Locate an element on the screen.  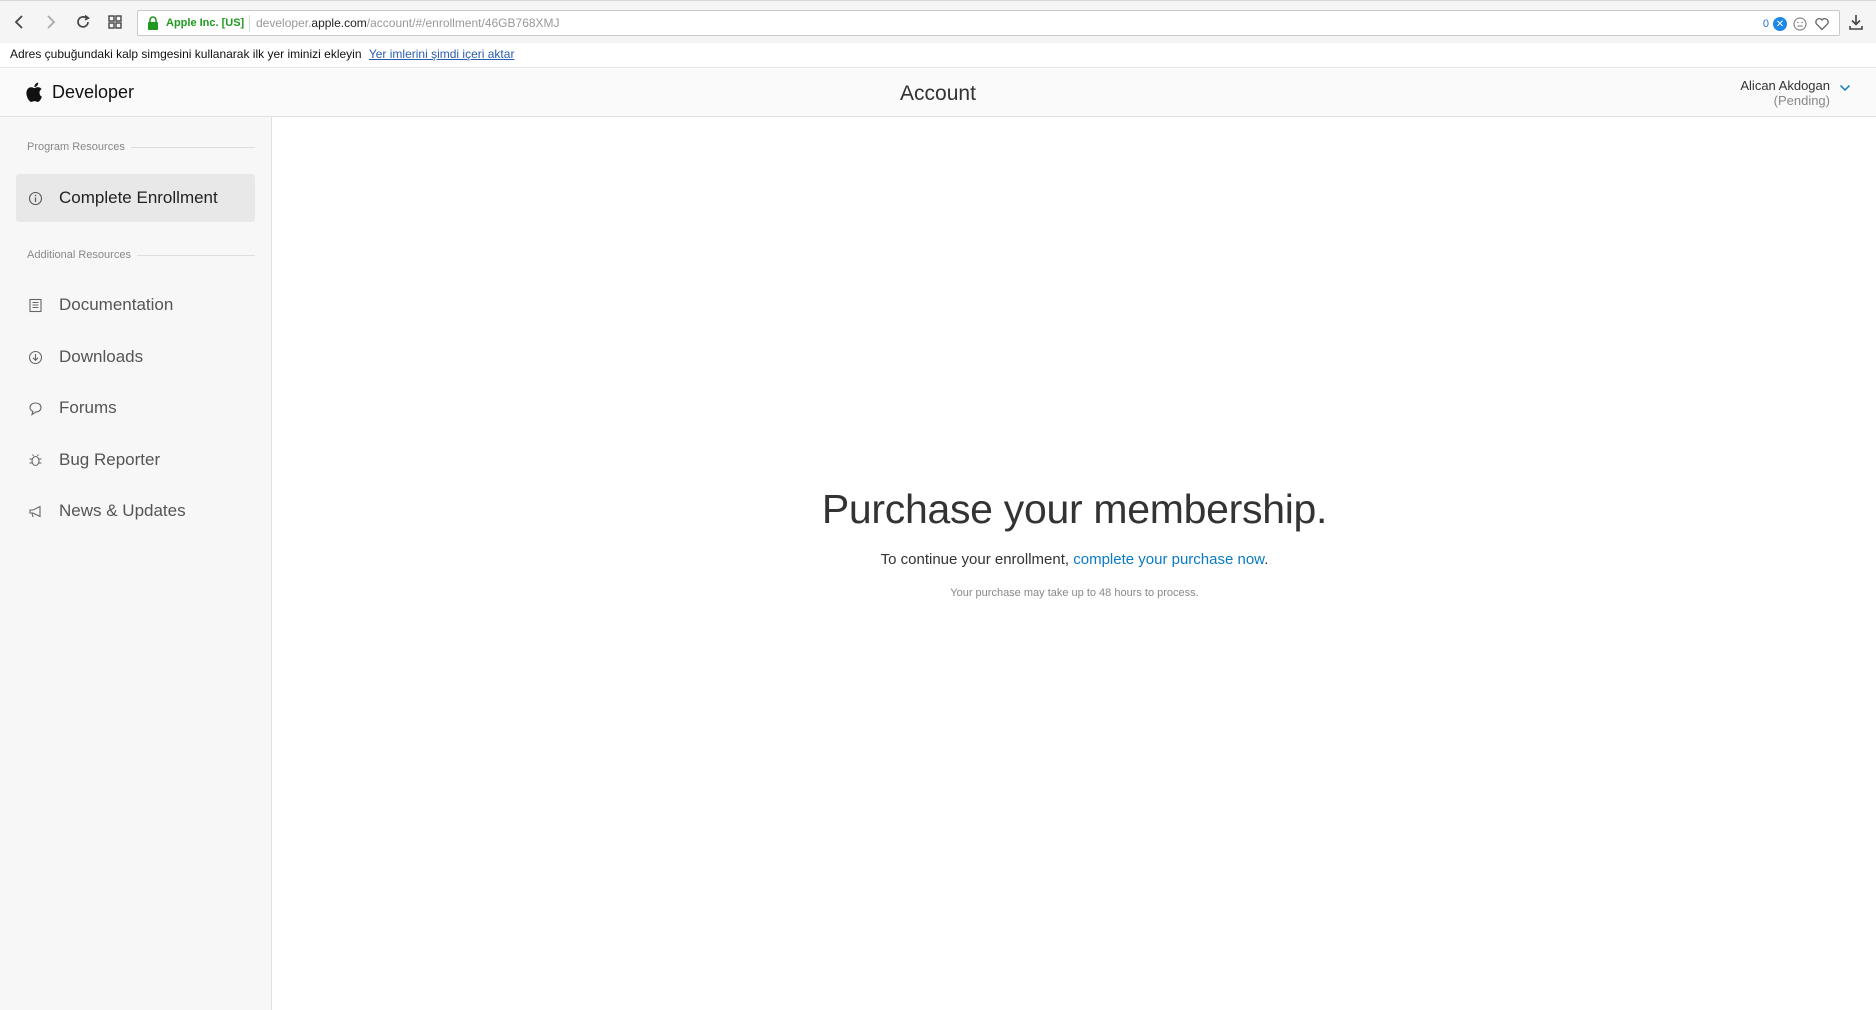
back-arrow-icon is located at coordinates (18, 22).